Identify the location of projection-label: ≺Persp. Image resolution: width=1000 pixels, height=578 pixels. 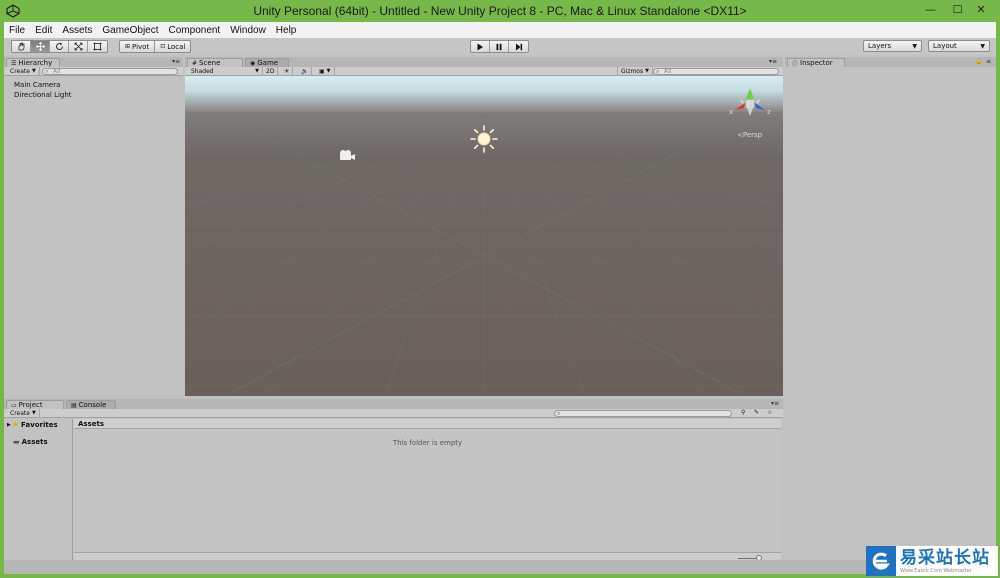
(749, 135).